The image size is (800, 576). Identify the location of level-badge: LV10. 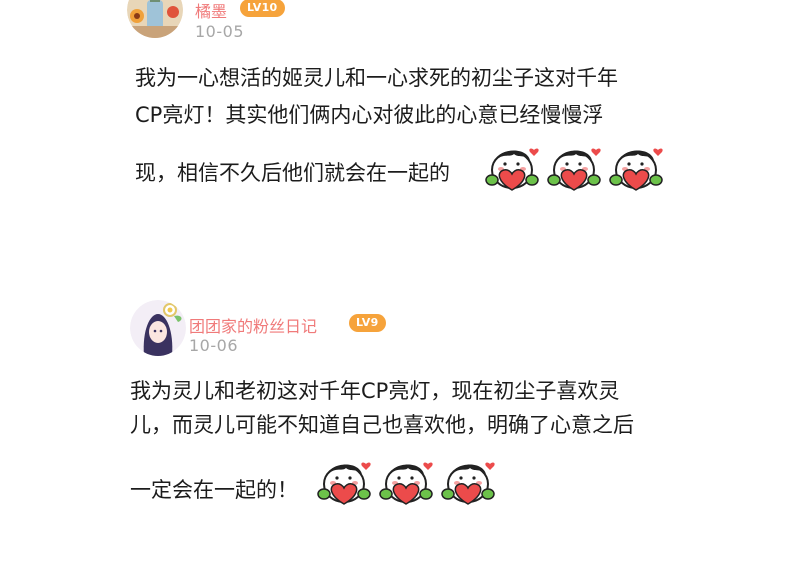
(262, 8).